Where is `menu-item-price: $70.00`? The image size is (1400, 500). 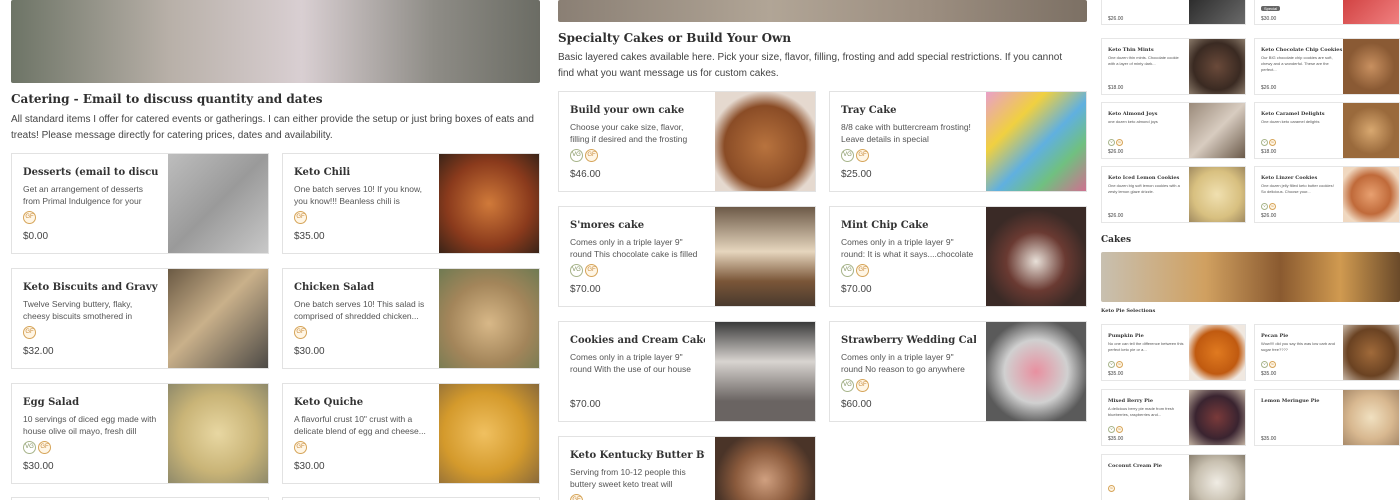 menu-item-price: $70.00 is located at coordinates (585, 289).